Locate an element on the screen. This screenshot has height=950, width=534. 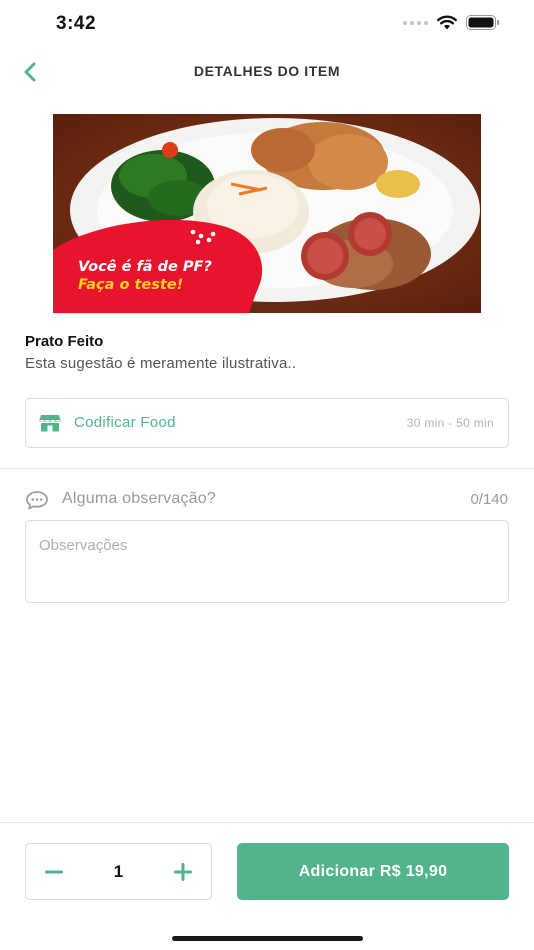
quantity-stepper: 1 is located at coordinates (118, 871).